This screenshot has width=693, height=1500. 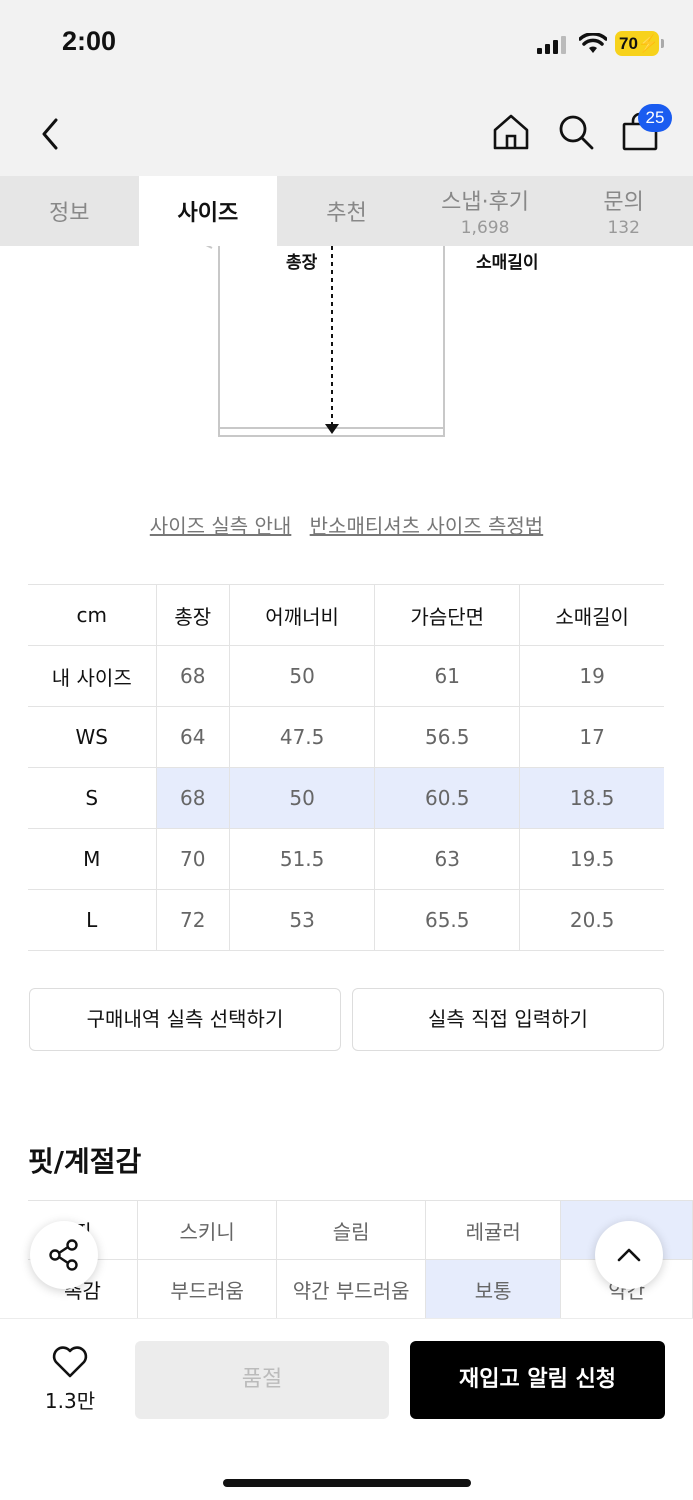 What do you see at coordinates (51, 134) in the screenshot?
I see `back-chevron-icon` at bounding box center [51, 134].